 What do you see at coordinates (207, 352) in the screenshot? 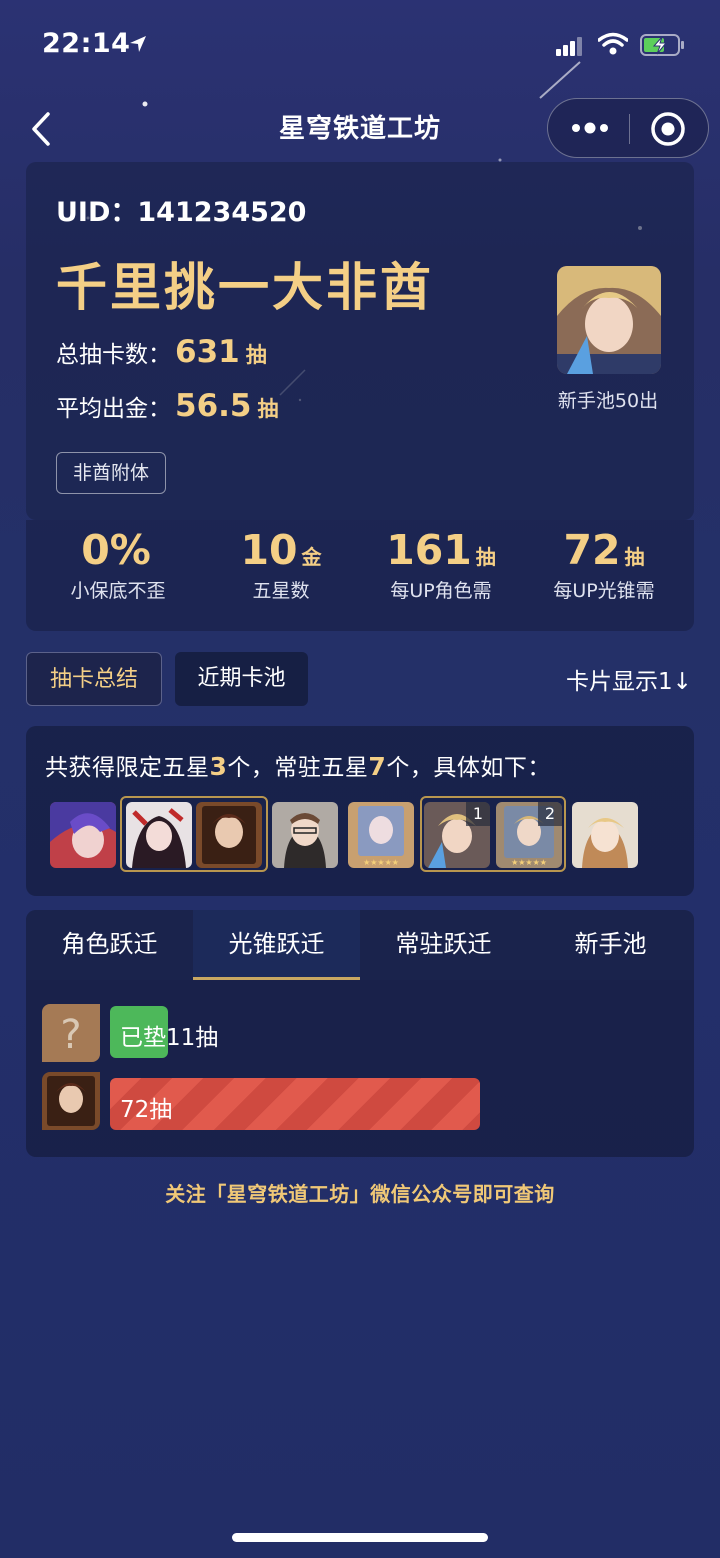
I see `total-pulls-value: 631` at bounding box center [207, 352].